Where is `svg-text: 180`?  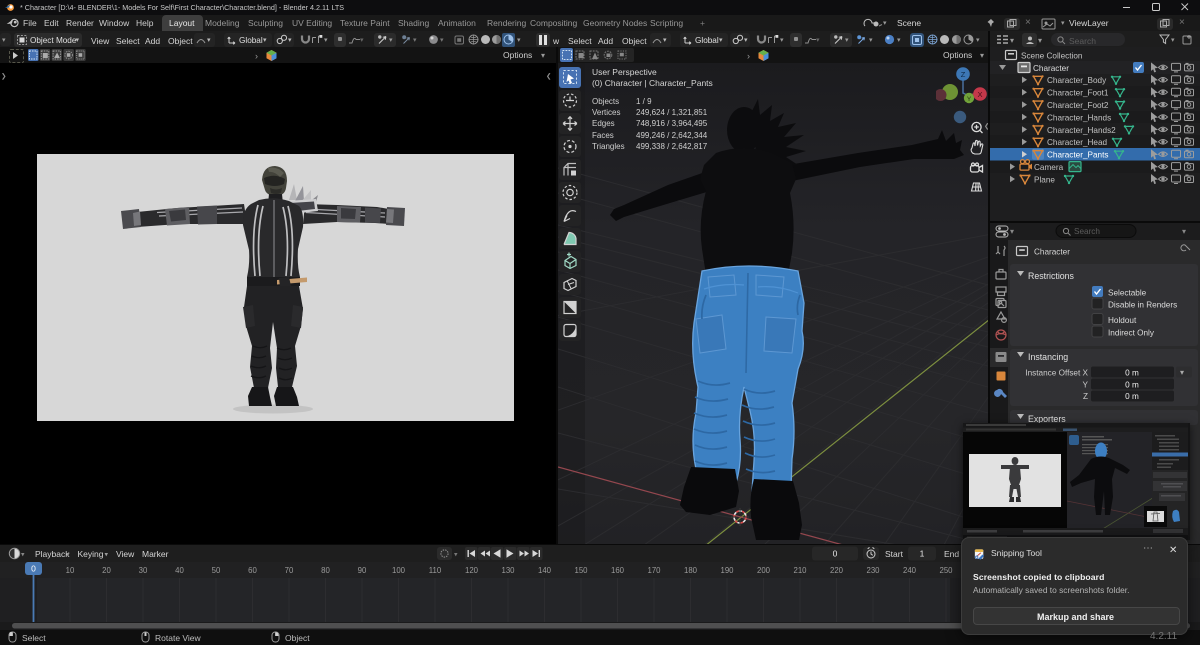 svg-text: 180 is located at coordinates (691, 570).